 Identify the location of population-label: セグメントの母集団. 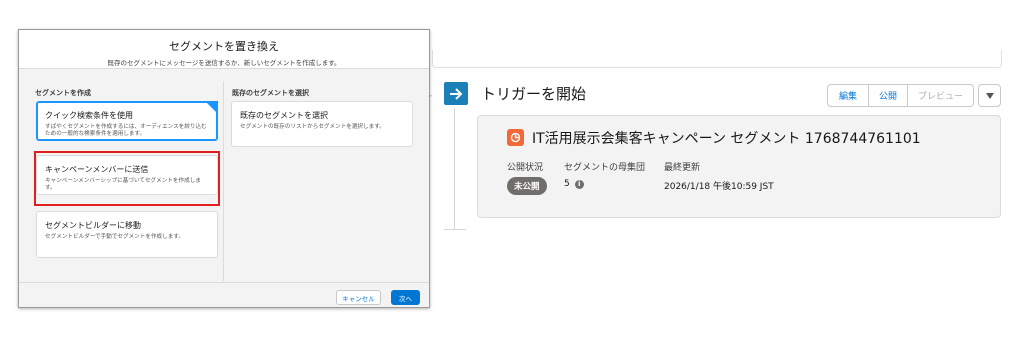
(605, 168).